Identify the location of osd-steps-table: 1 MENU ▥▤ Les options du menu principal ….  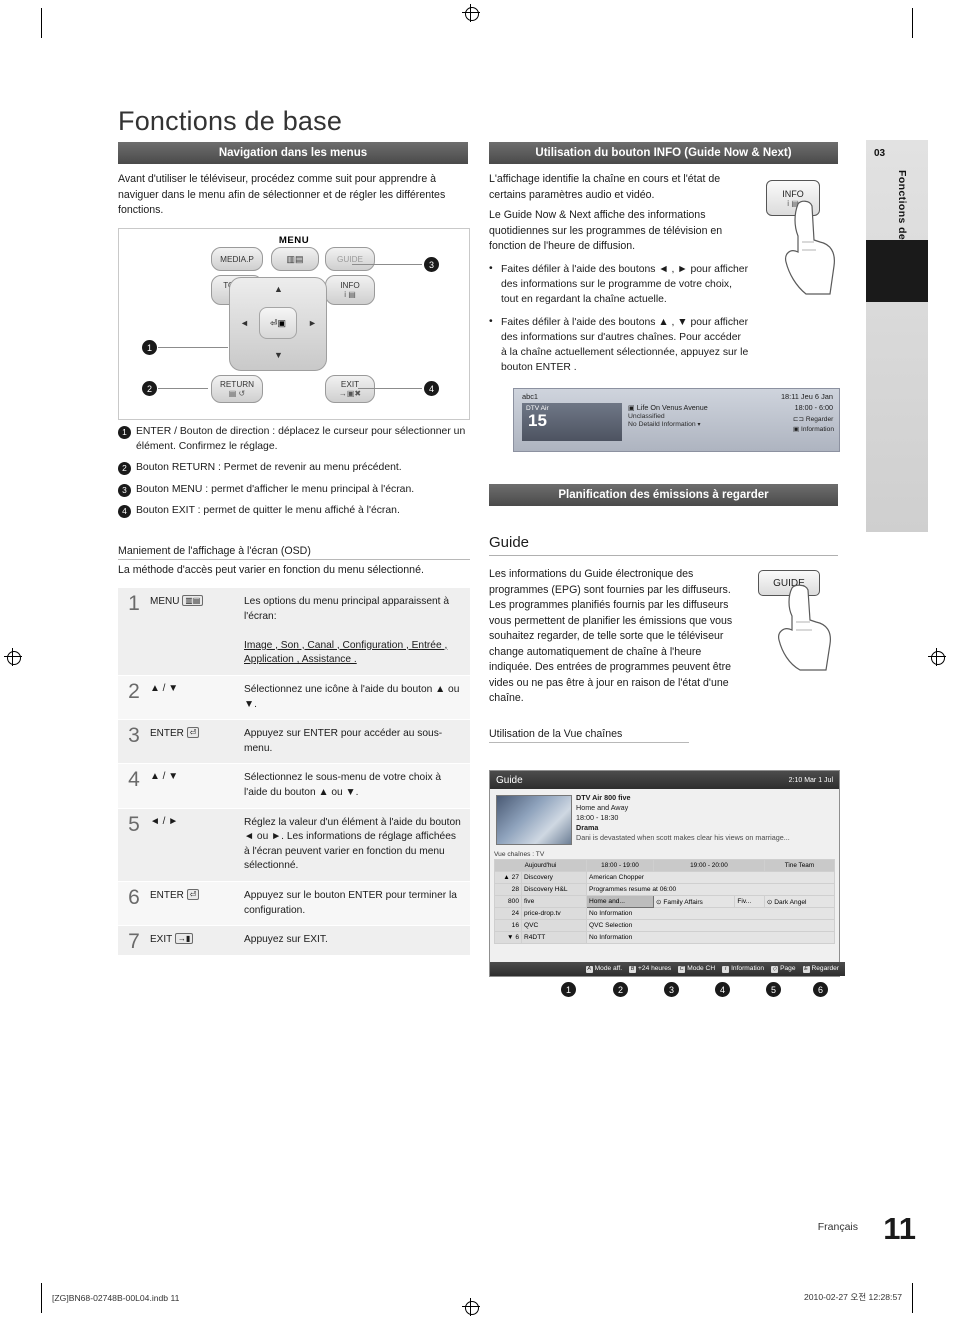
(294, 772).